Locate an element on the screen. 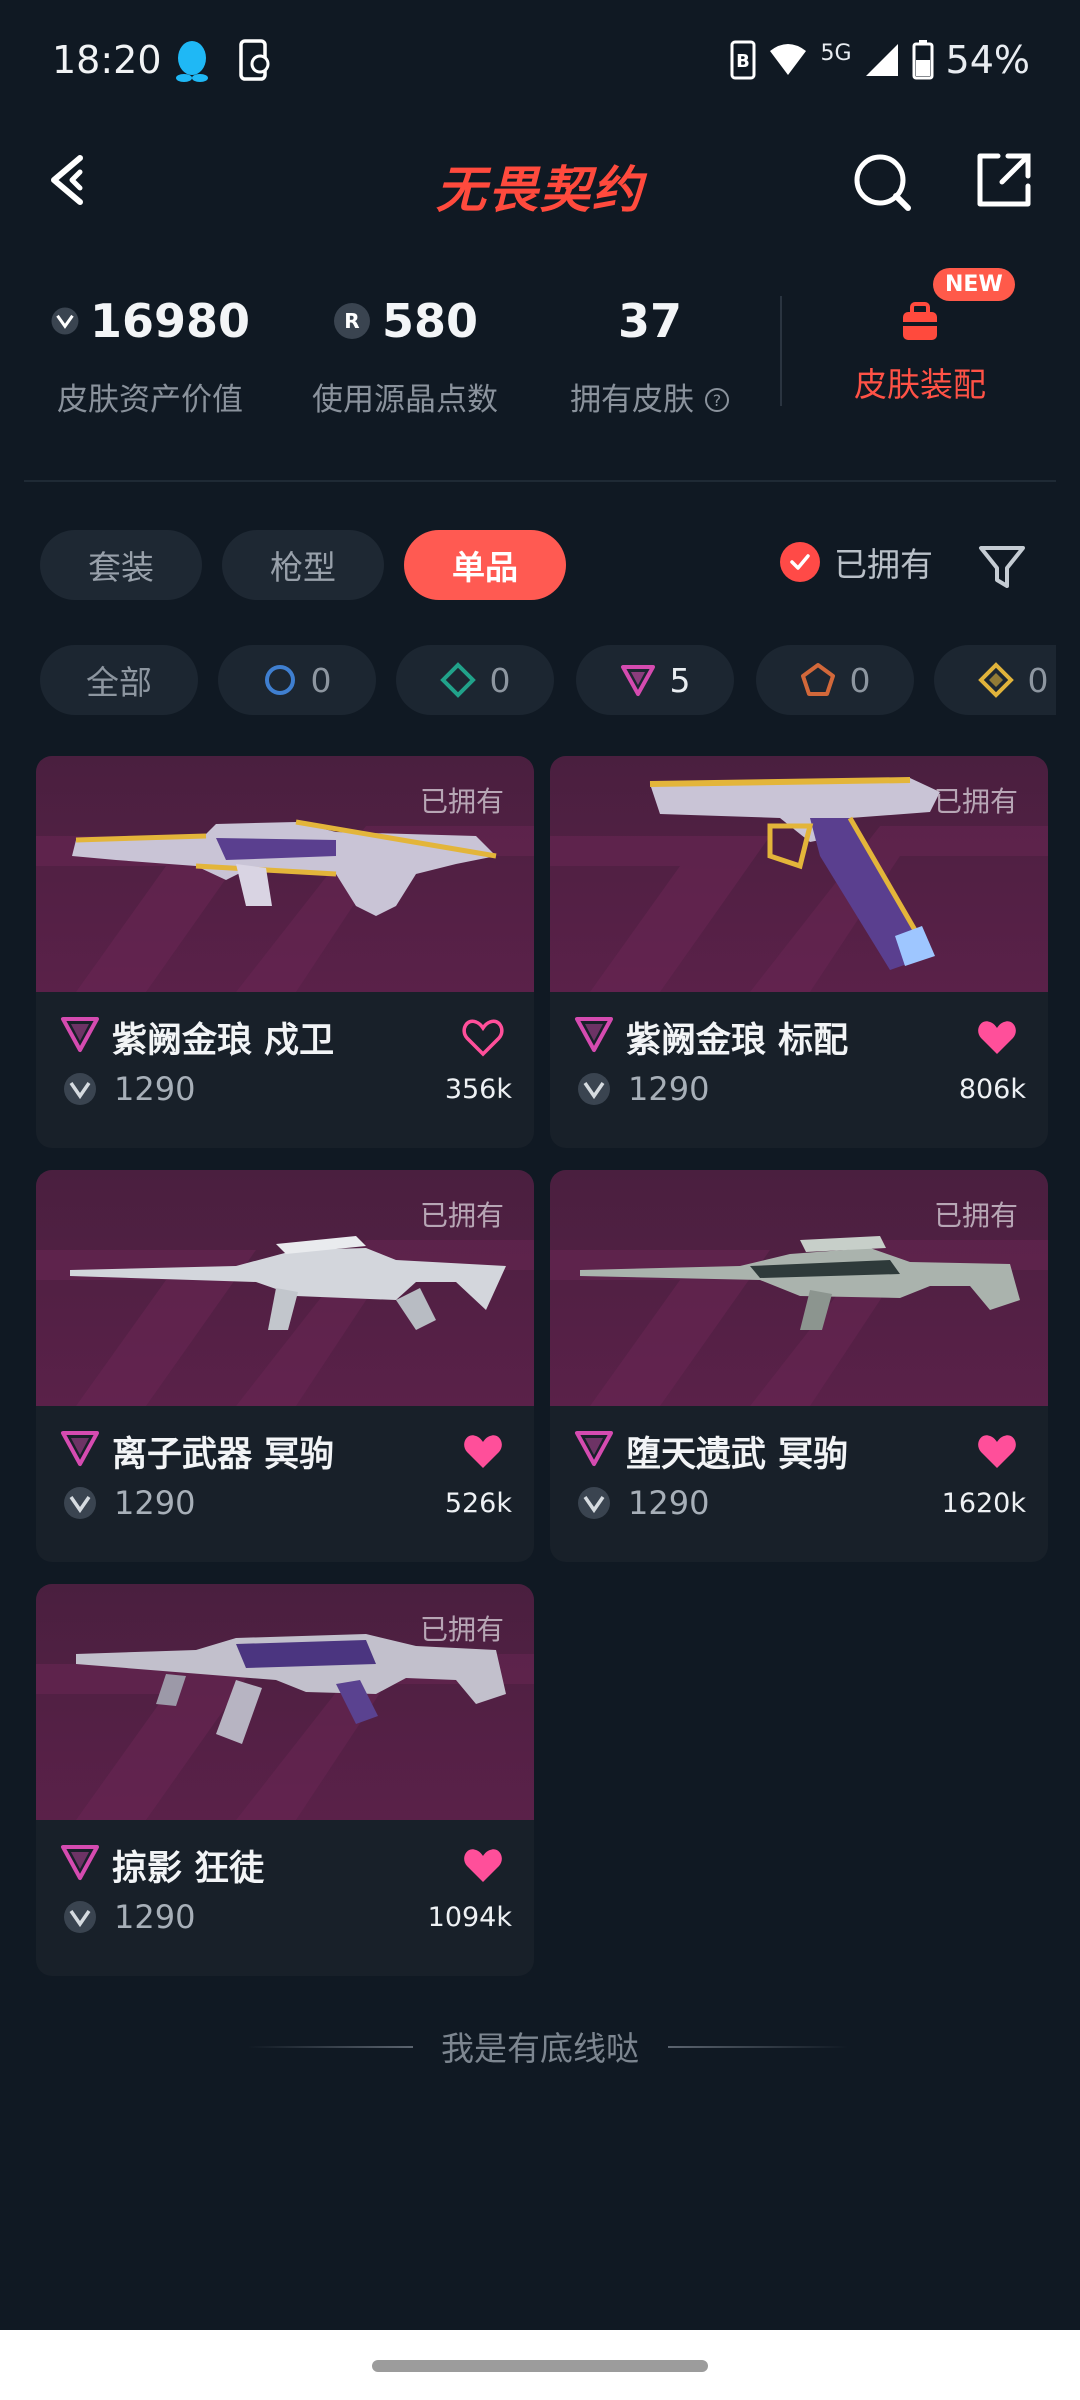  wifi-icon is located at coordinates (788, 59).